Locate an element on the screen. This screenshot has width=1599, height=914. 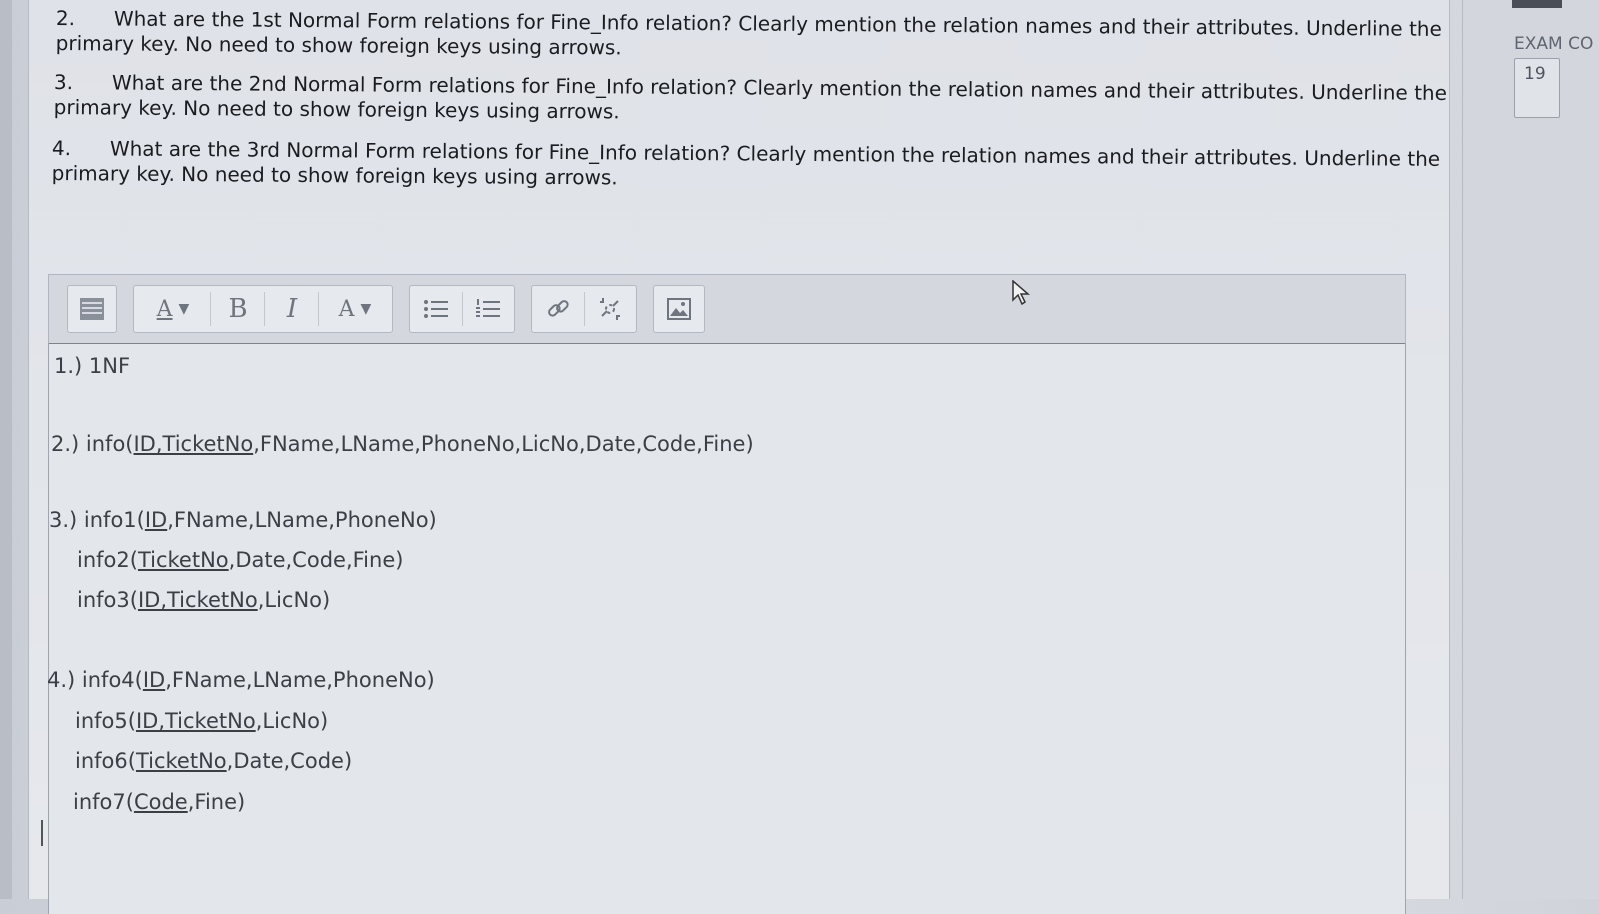
bullet-list-icon is located at coordinates (436, 309).